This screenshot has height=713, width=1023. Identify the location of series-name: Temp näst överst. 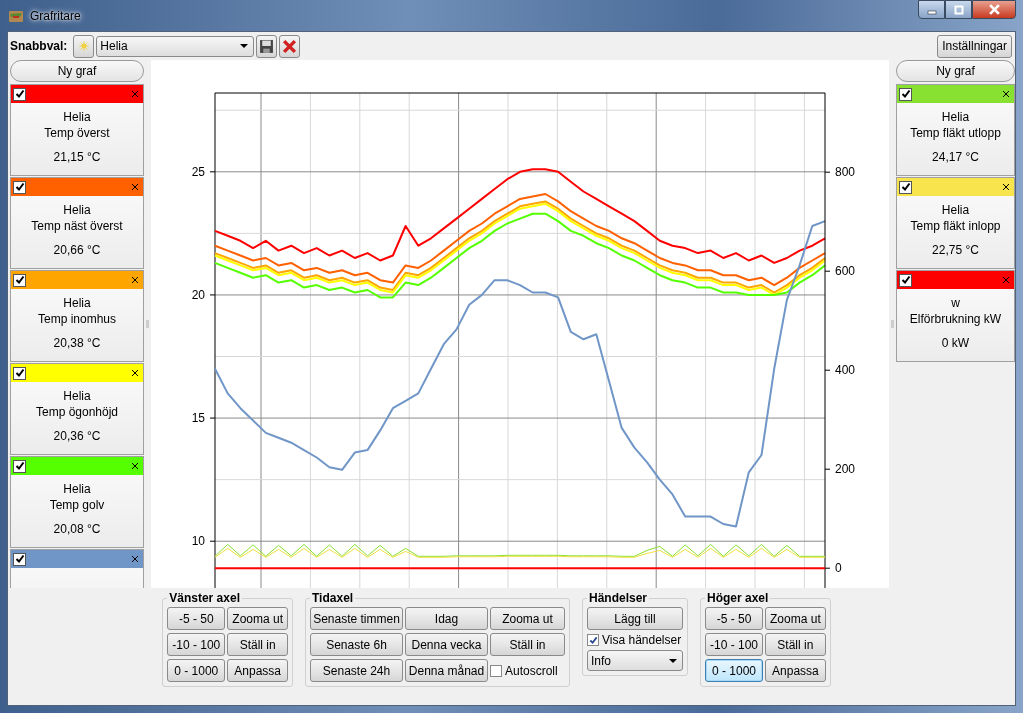
(77, 226).